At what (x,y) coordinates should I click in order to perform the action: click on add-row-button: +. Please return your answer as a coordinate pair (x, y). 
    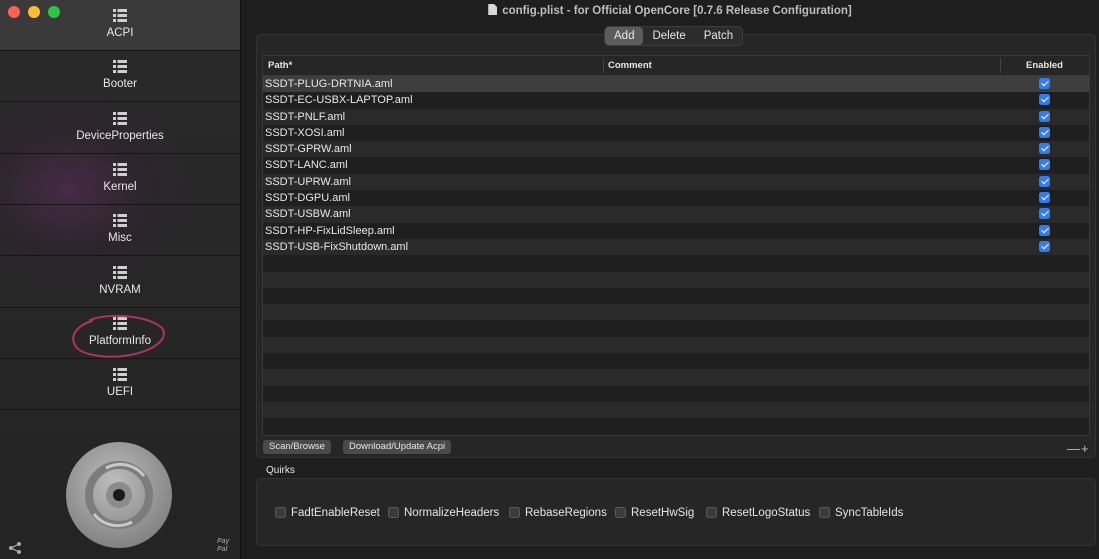
    Looking at the image, I should click on (1085, 448).